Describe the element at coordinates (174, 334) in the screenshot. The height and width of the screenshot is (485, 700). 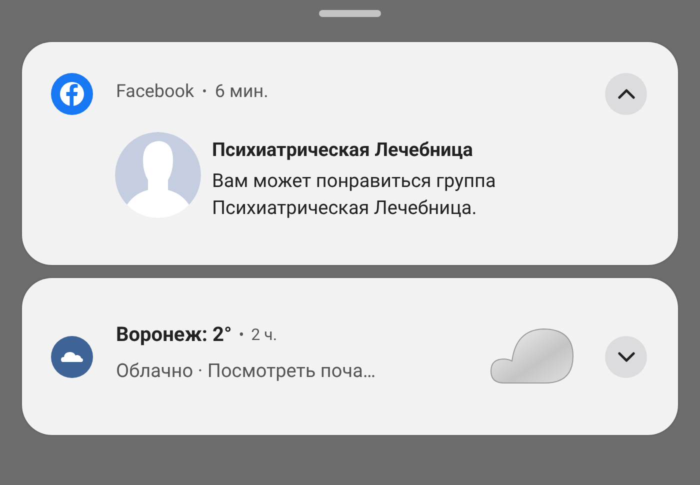
I see `notification-title: Воронеж: 2°` at that location.